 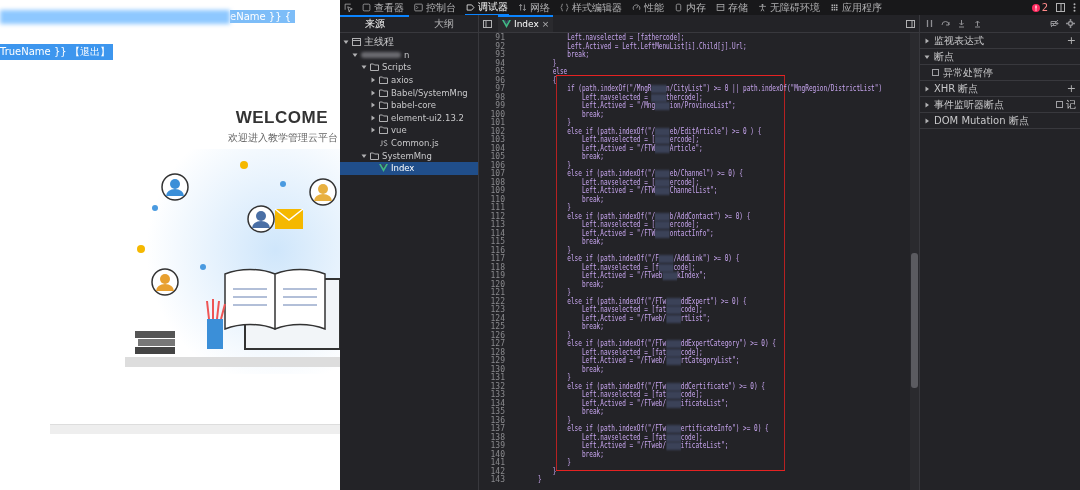 What do you see at coordinates (929, 23) in the screenshot?
I see `pause-icon` at bounding box center [929, 23].